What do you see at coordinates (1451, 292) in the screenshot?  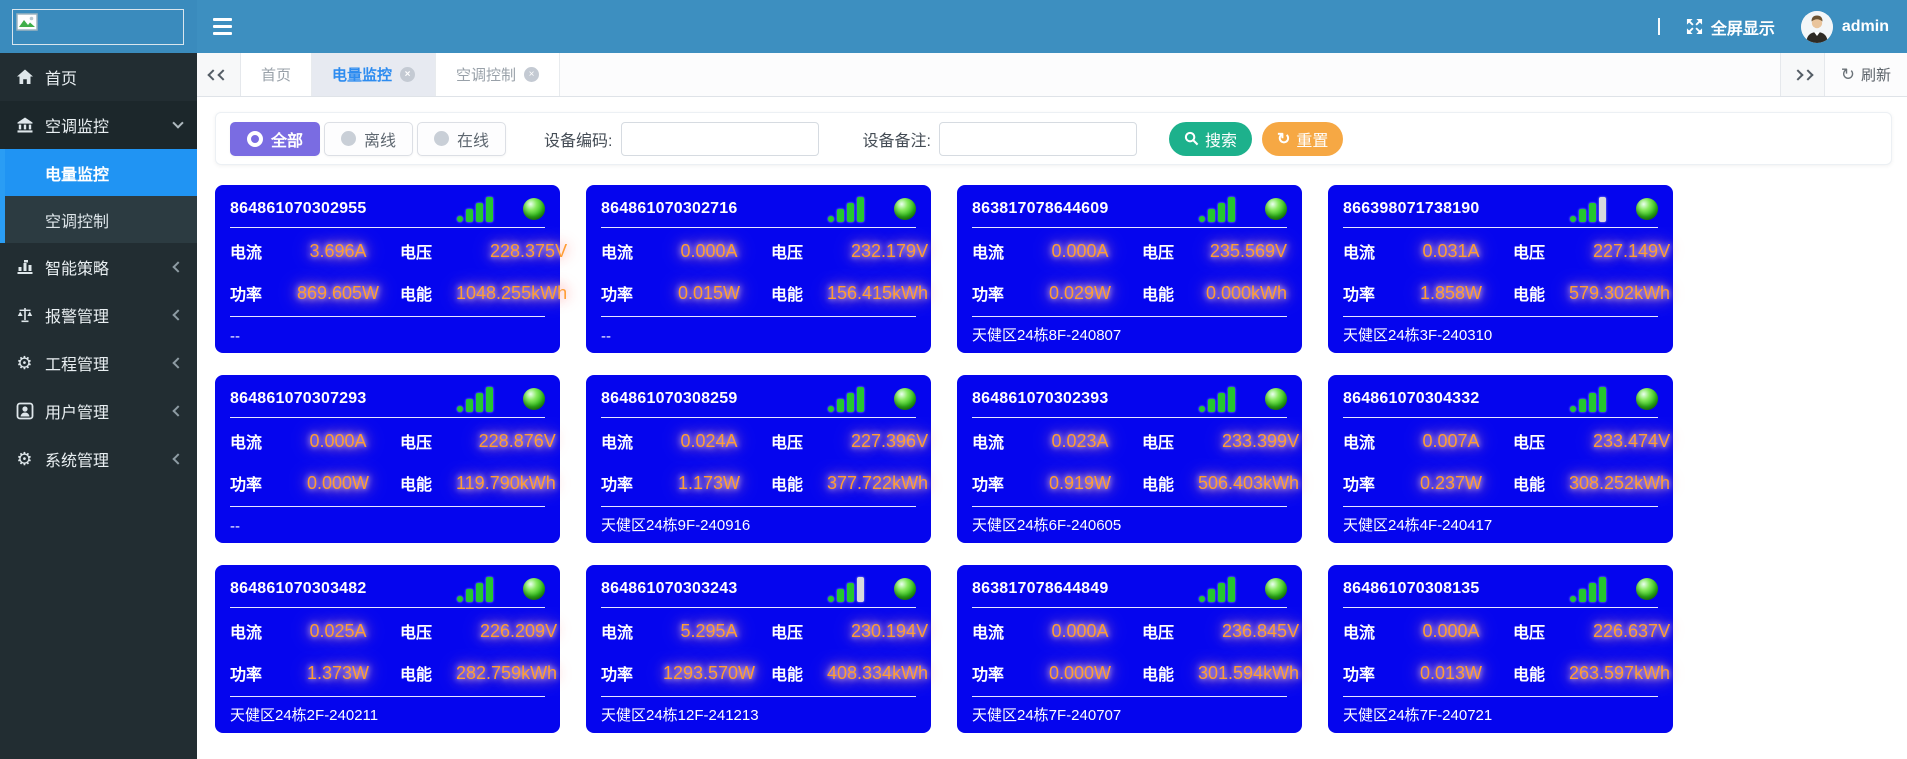 I see `power-value: 1.858W` at bounding box center [1451, 292].